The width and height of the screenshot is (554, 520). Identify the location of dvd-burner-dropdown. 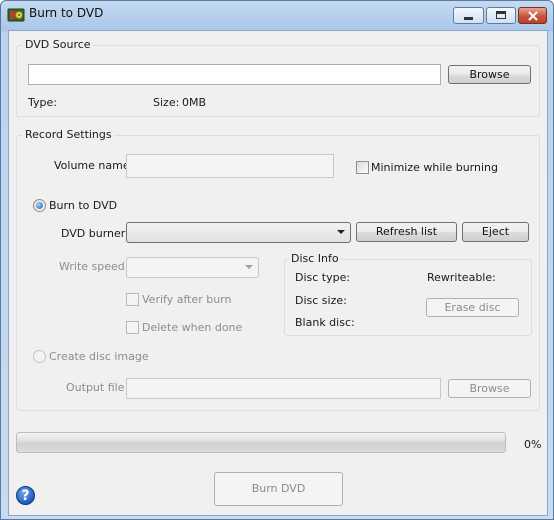
(238, 232).